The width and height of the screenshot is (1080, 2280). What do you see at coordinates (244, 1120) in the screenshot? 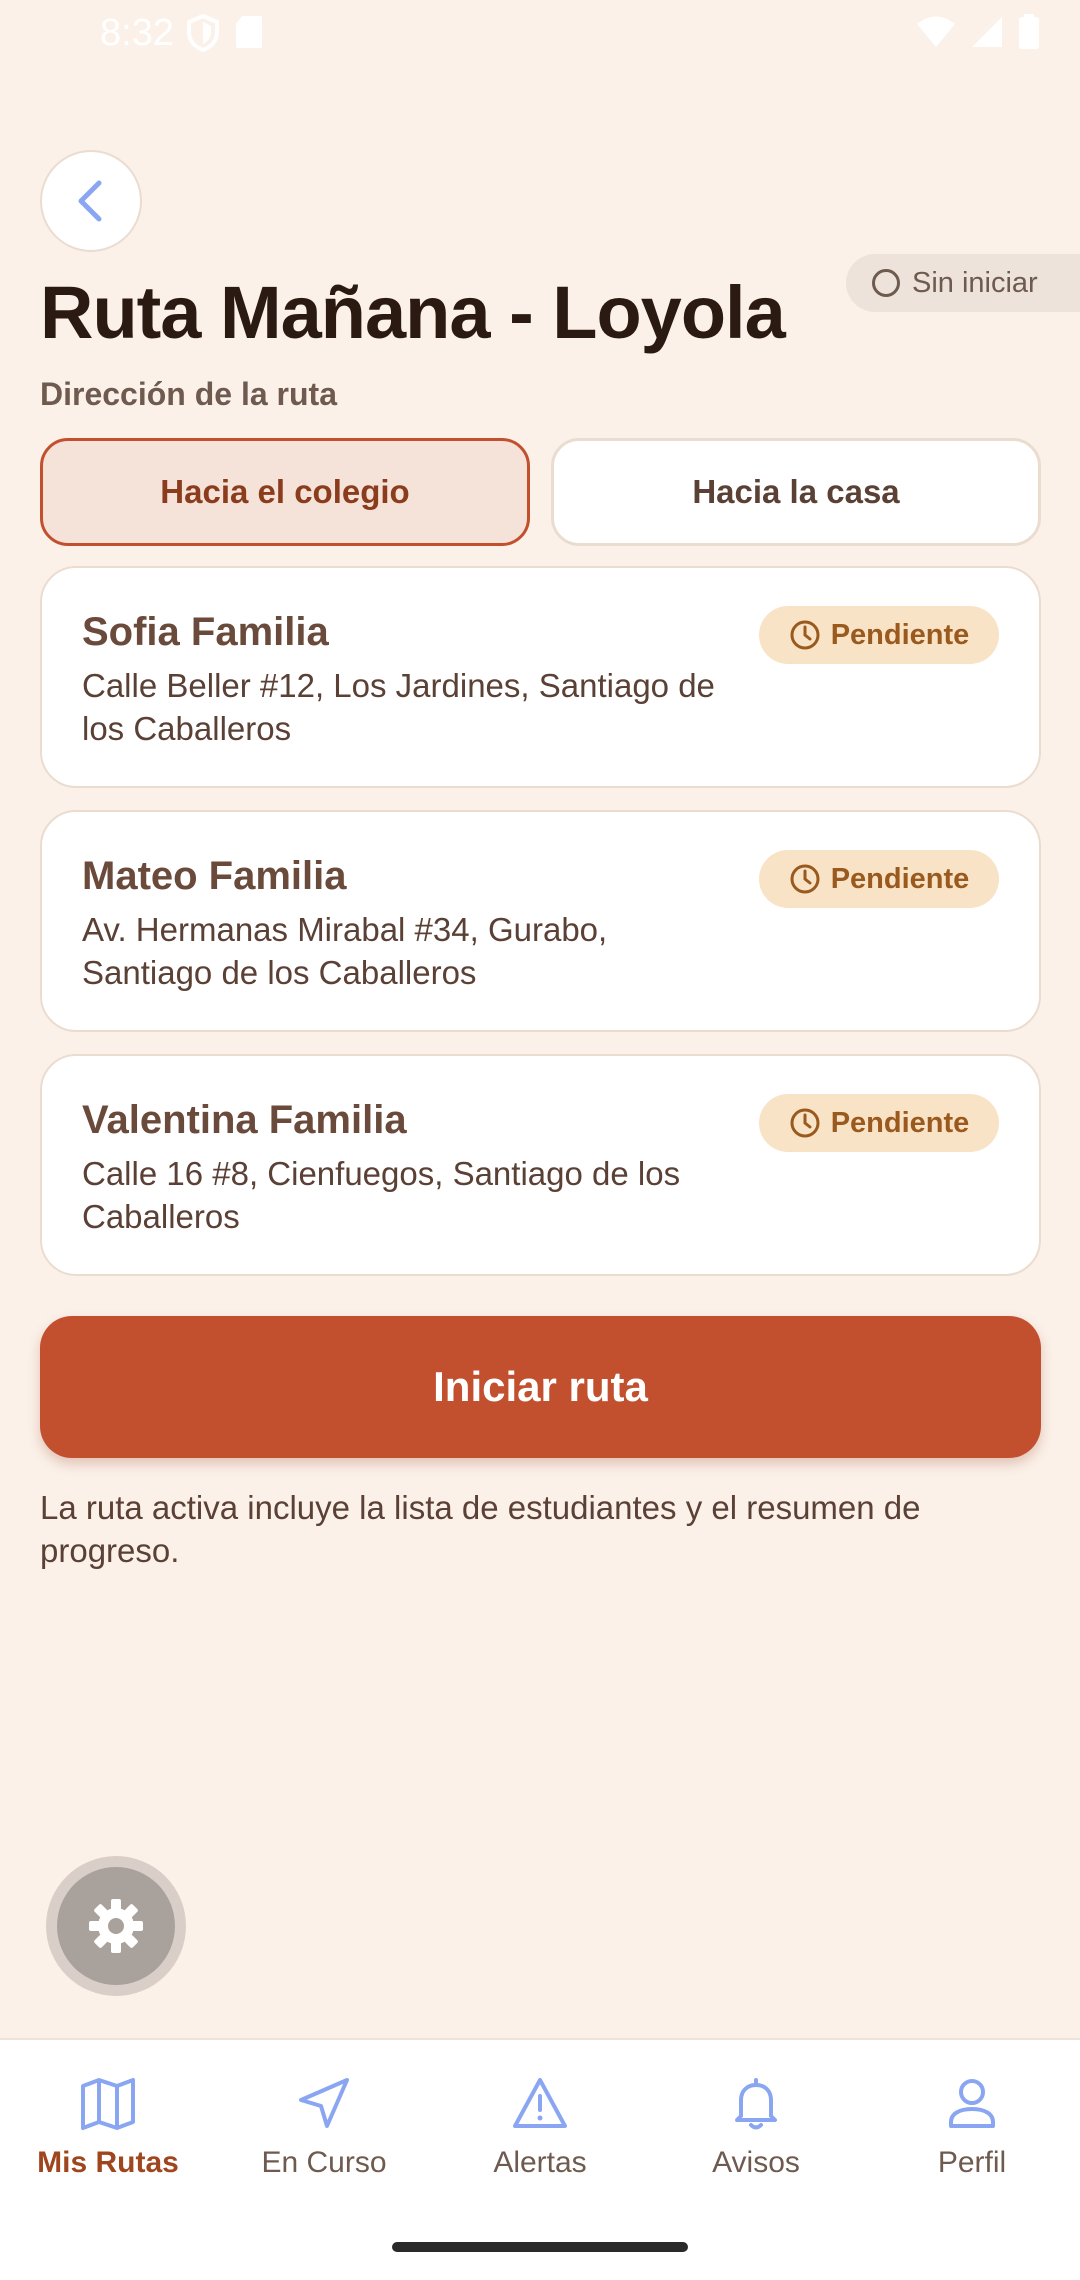
I see `student-name: Valentina Familia` at bounding box center [244, 1120].